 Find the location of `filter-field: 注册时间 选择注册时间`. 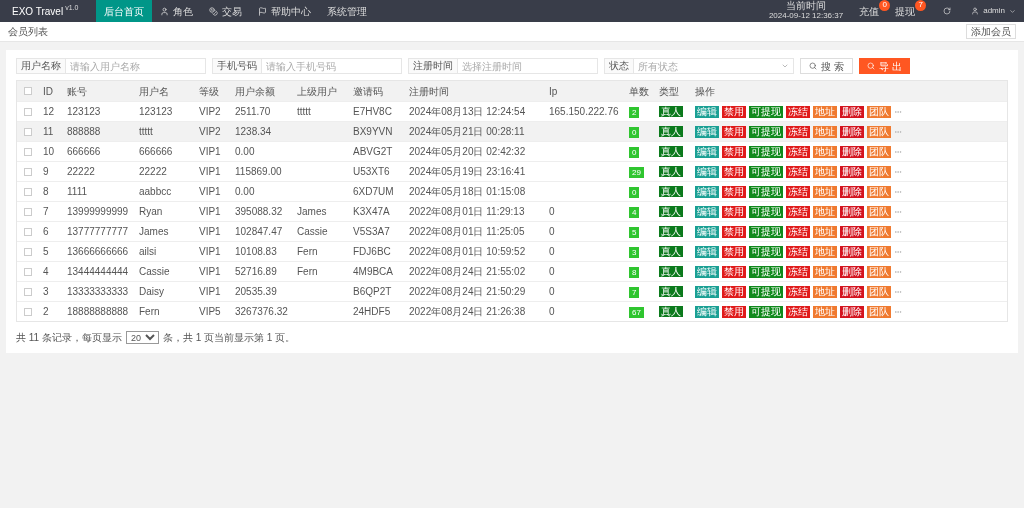

filter-field: 注册时间 选择注册时间 is located at coordinates (503, 66).